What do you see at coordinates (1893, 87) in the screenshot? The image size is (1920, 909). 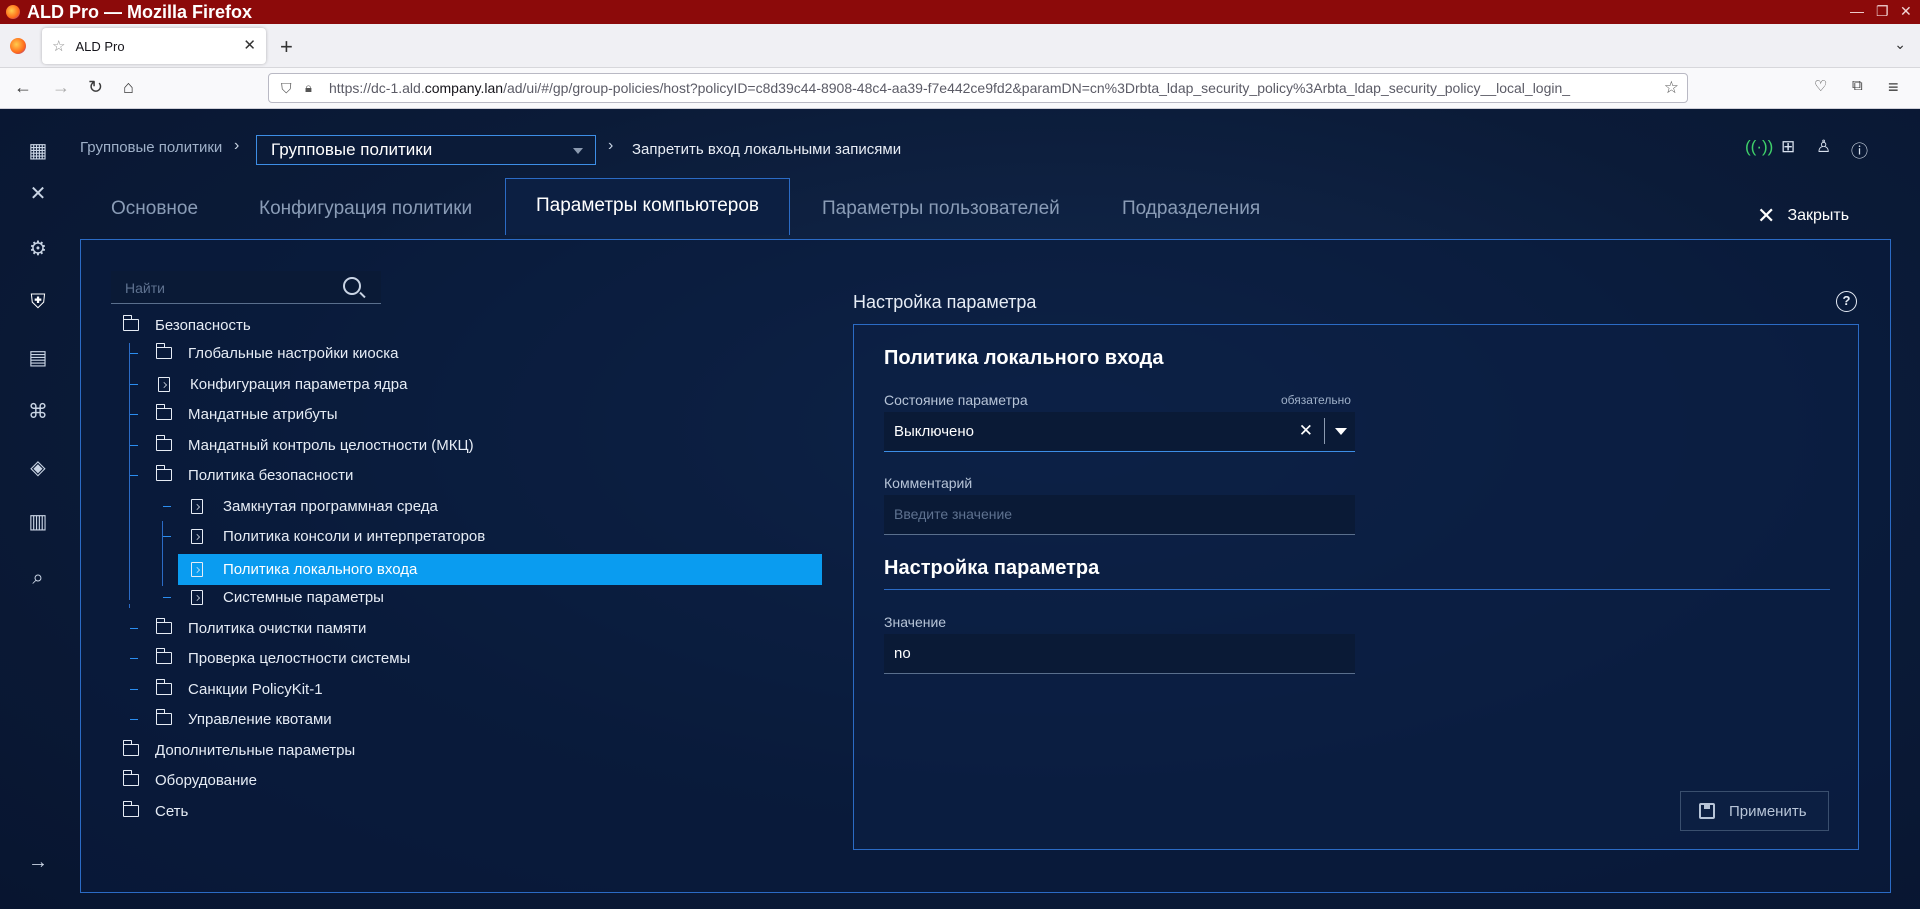 I see `menu-icon: ≡` at bounding box center [1893, 87].